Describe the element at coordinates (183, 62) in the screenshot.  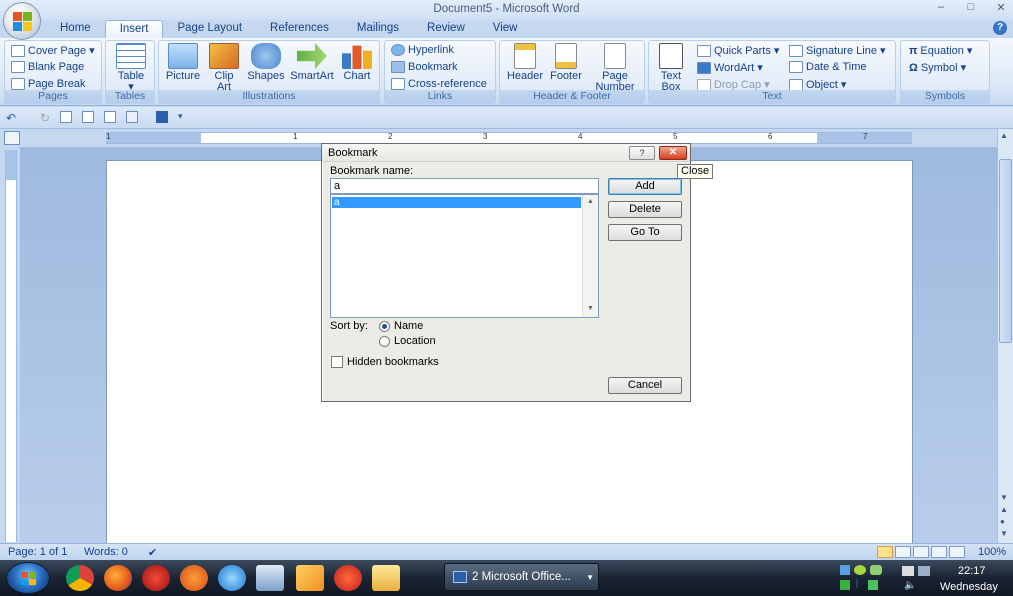
I see `picture-button: Picture` at that location.